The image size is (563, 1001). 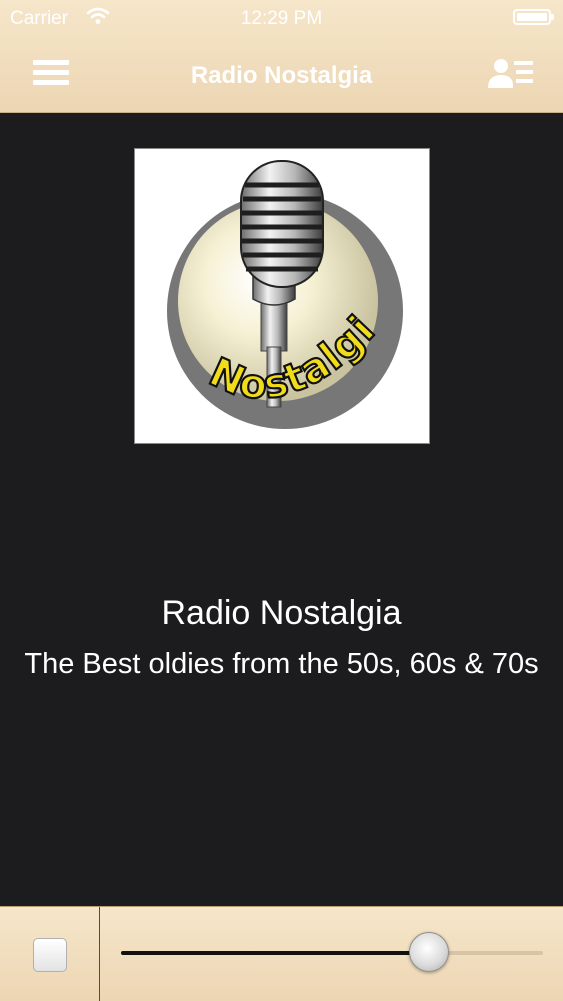 I want to click on player-bar, so click(x=281, y=953).